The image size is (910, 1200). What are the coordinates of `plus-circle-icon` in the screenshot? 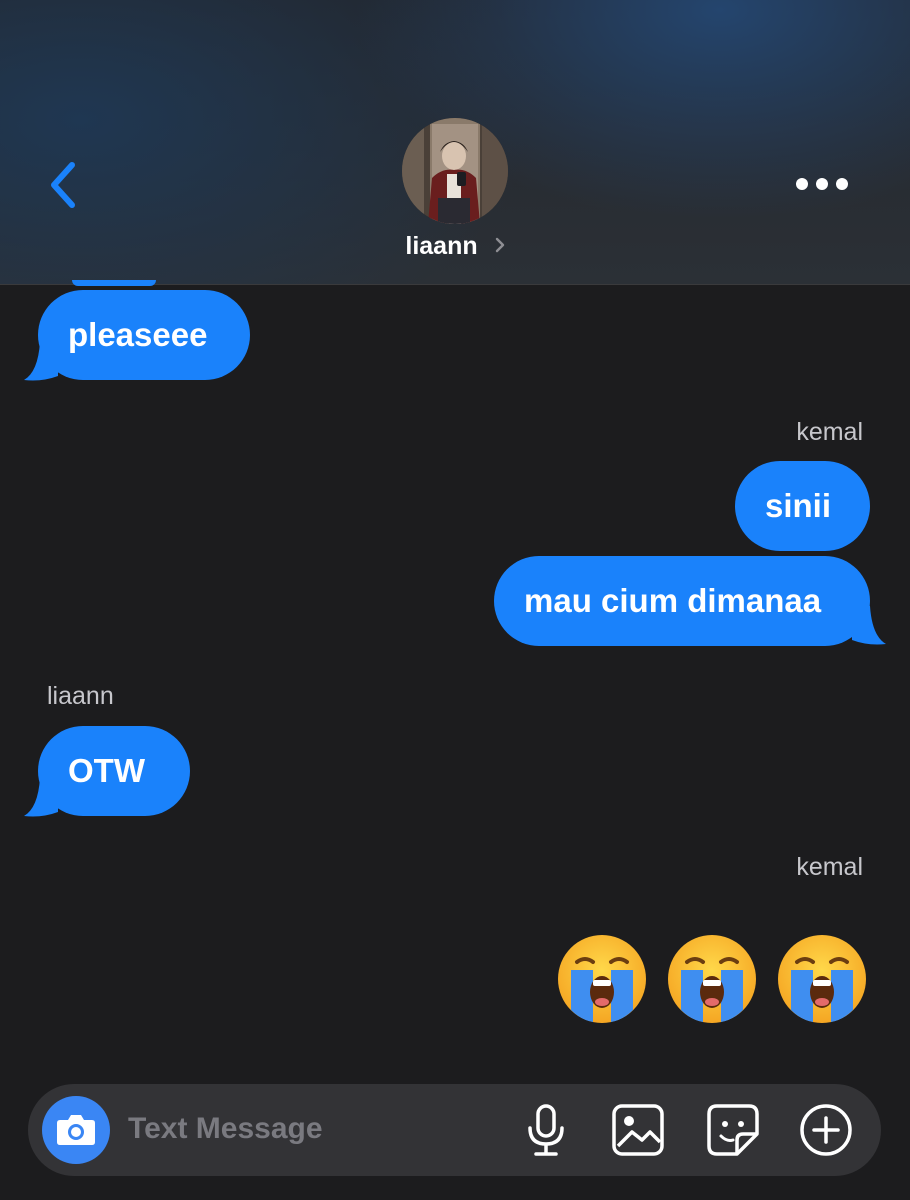 It's located at (826, 1130).